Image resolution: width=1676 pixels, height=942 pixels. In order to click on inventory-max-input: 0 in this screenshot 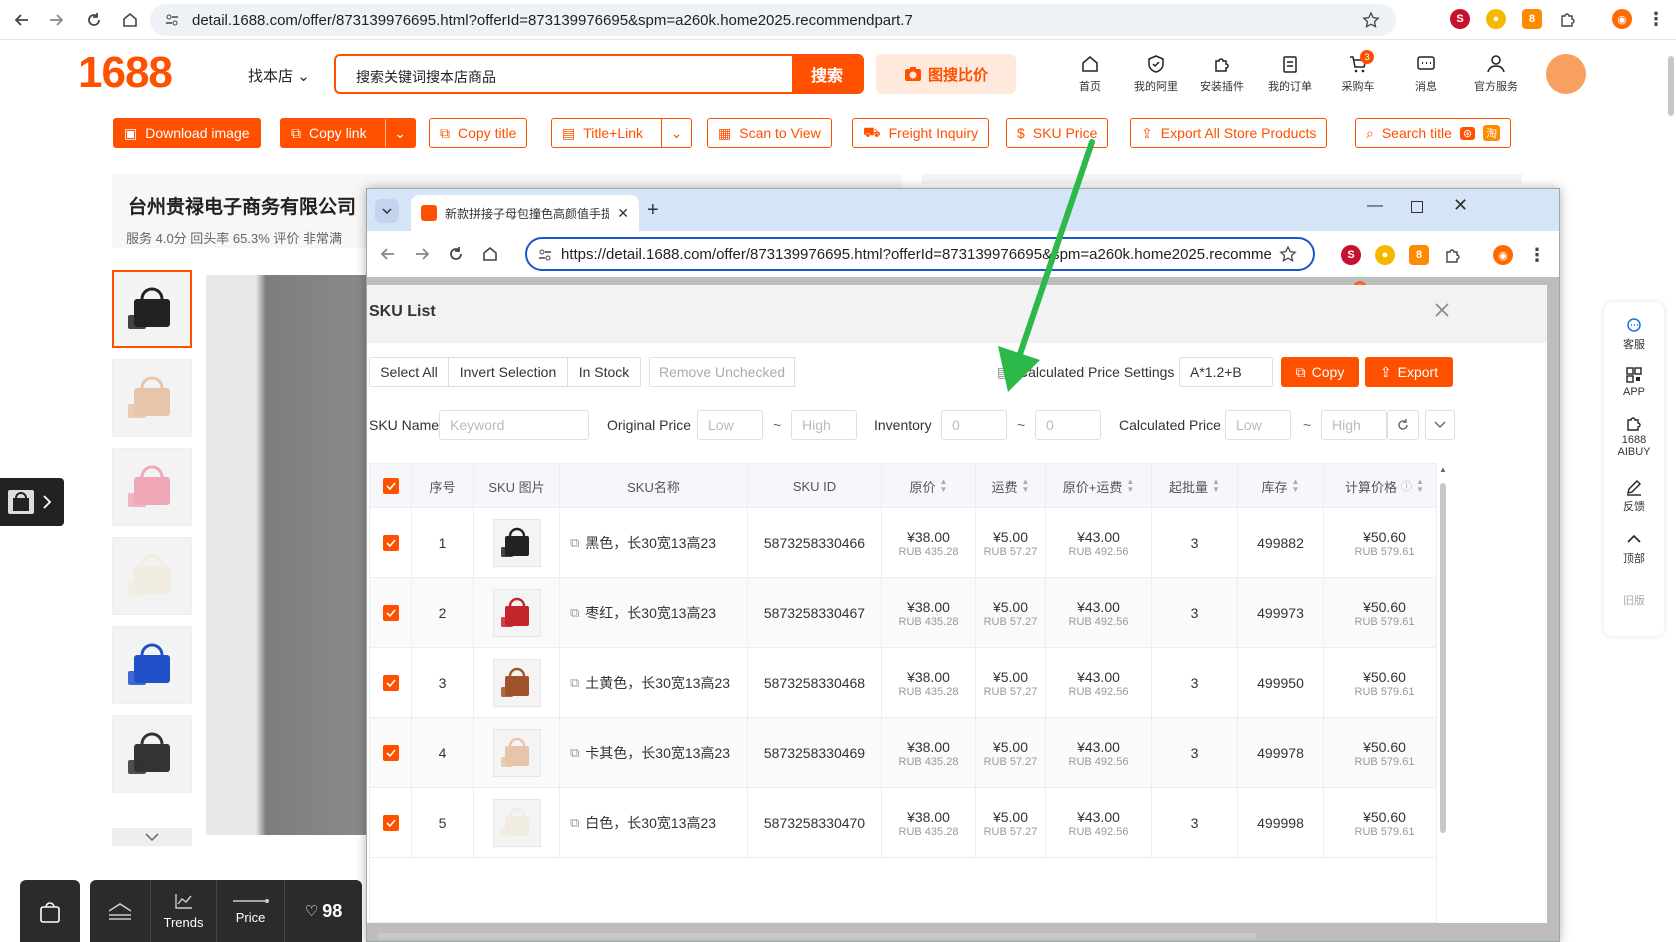, I will do `click(1068, 425)`.